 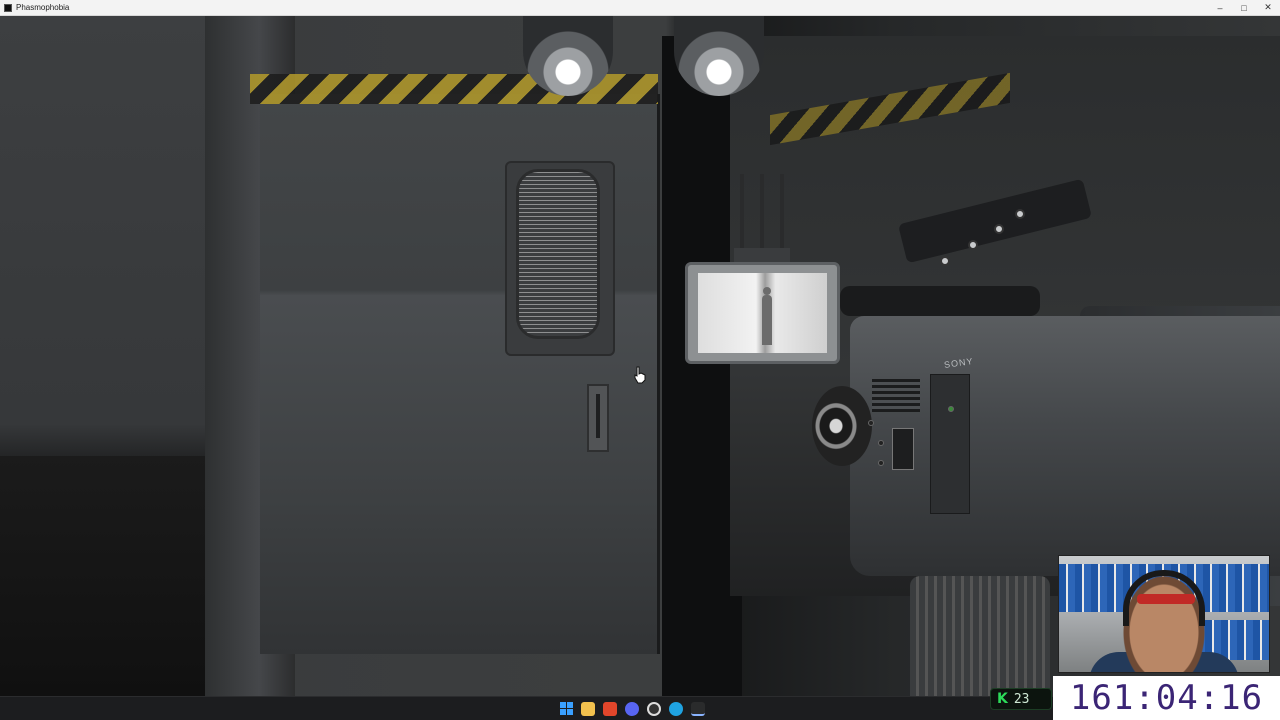 I want to click on camera-monitor, so click(x=762, y=313).